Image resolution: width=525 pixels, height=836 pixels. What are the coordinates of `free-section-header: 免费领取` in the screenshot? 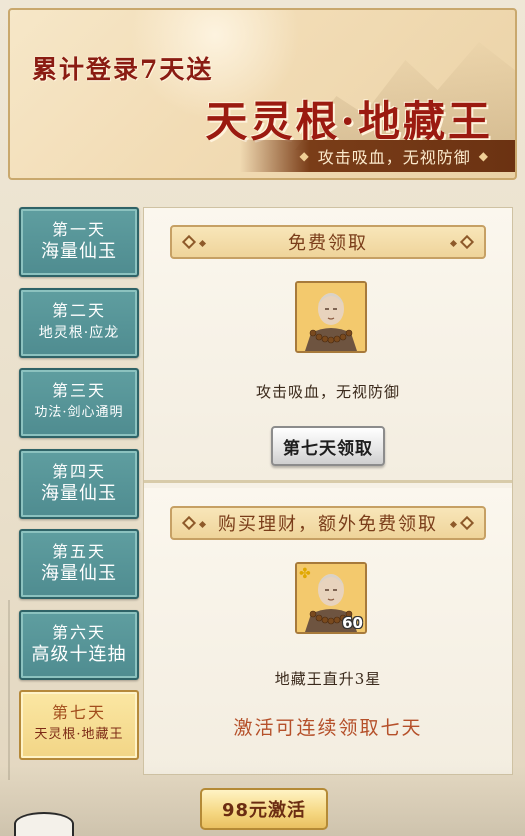 It's located at (328, 242).